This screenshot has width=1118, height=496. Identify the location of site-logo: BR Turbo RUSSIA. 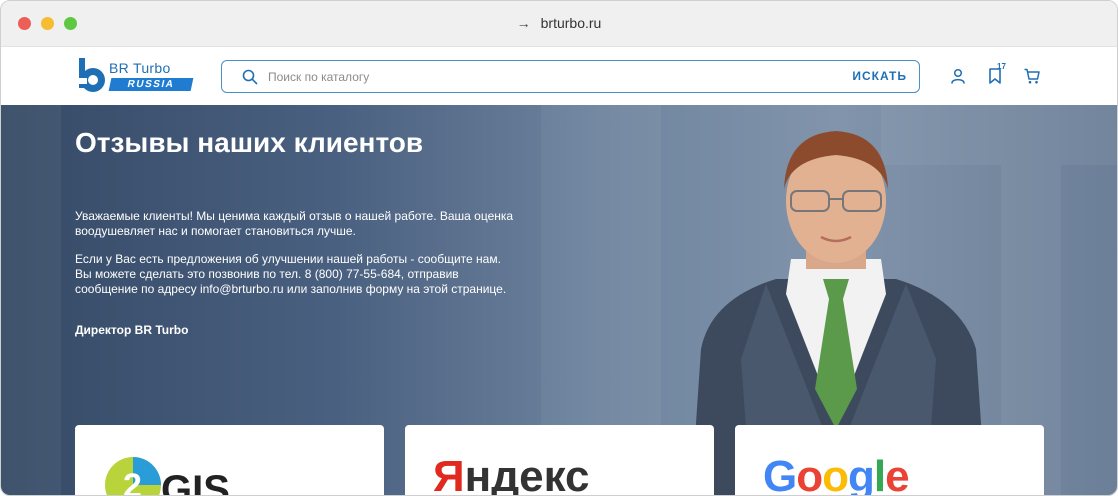
(137, 76).